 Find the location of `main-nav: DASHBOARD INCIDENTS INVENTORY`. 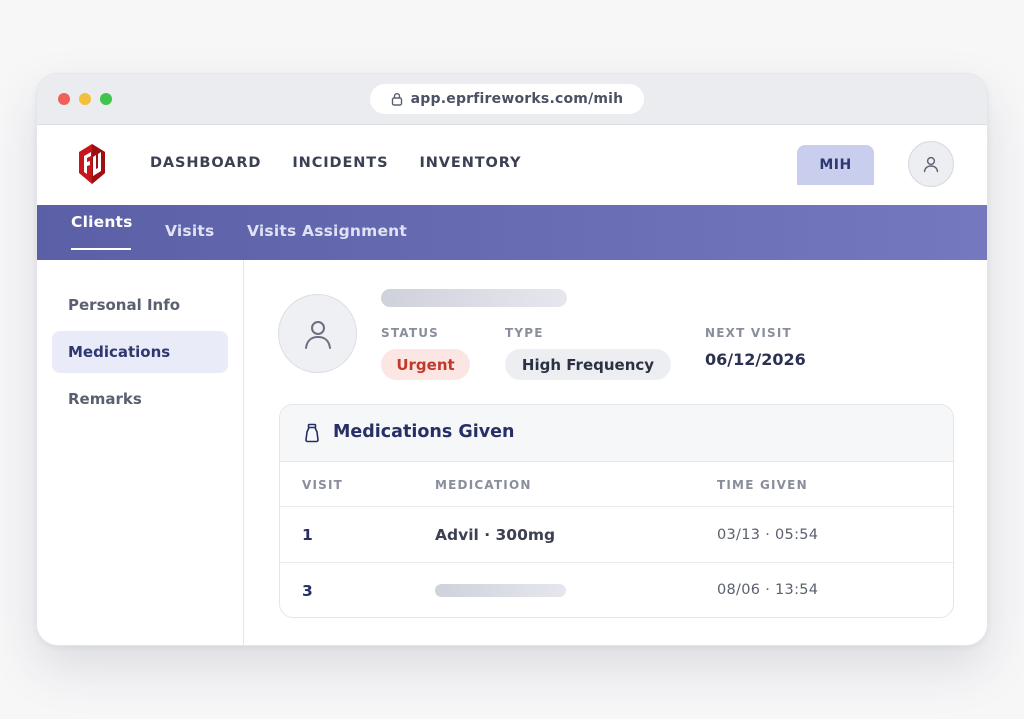

main-nav: DASHBOARD INCIDENTS INVENTORY is located at coordinates (335, 163).